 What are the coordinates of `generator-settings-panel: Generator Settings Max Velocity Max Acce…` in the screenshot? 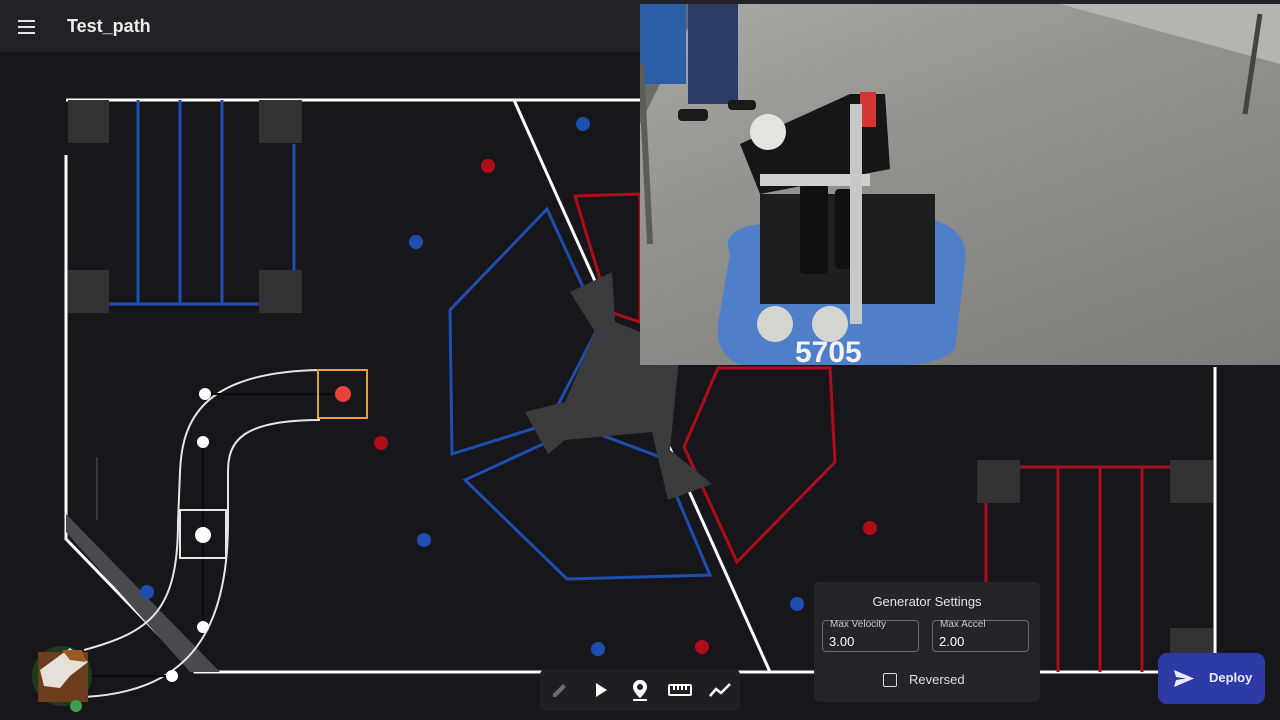 It's located at (927, 642).